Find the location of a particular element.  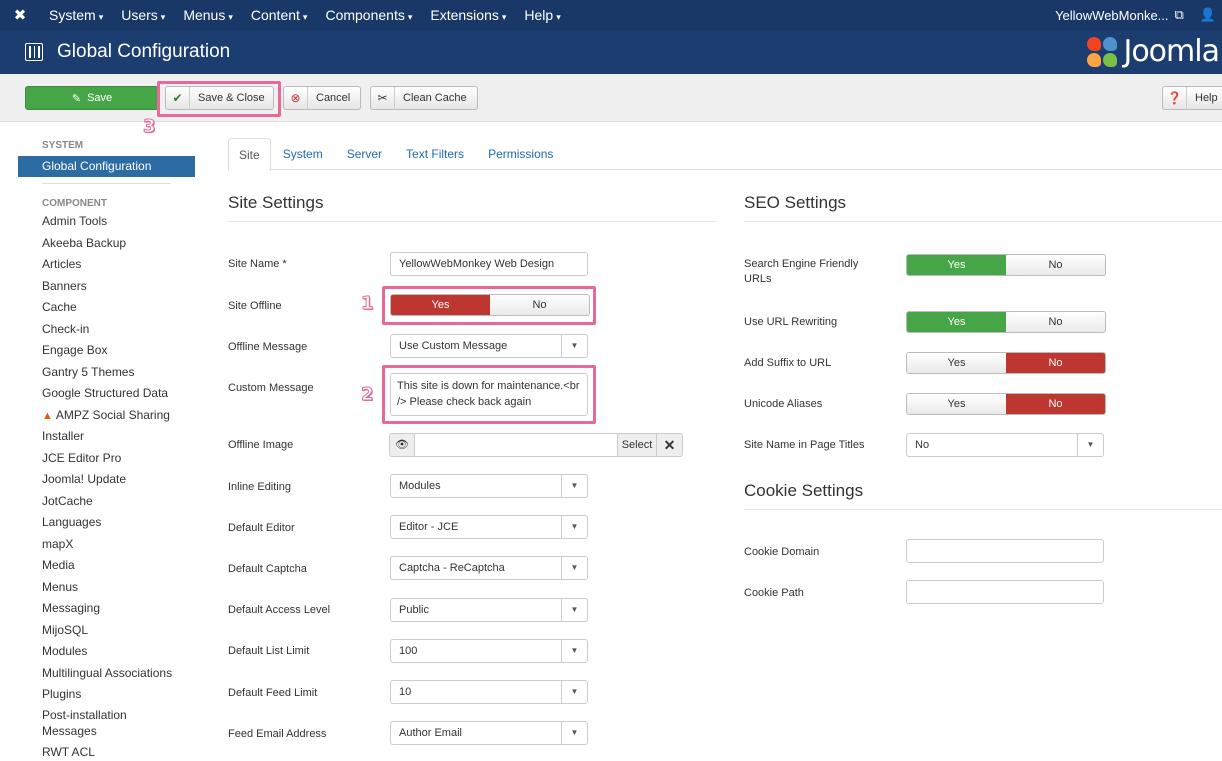

select-value: Captcha - ReCaptcha is located at coordinates (452, 568).